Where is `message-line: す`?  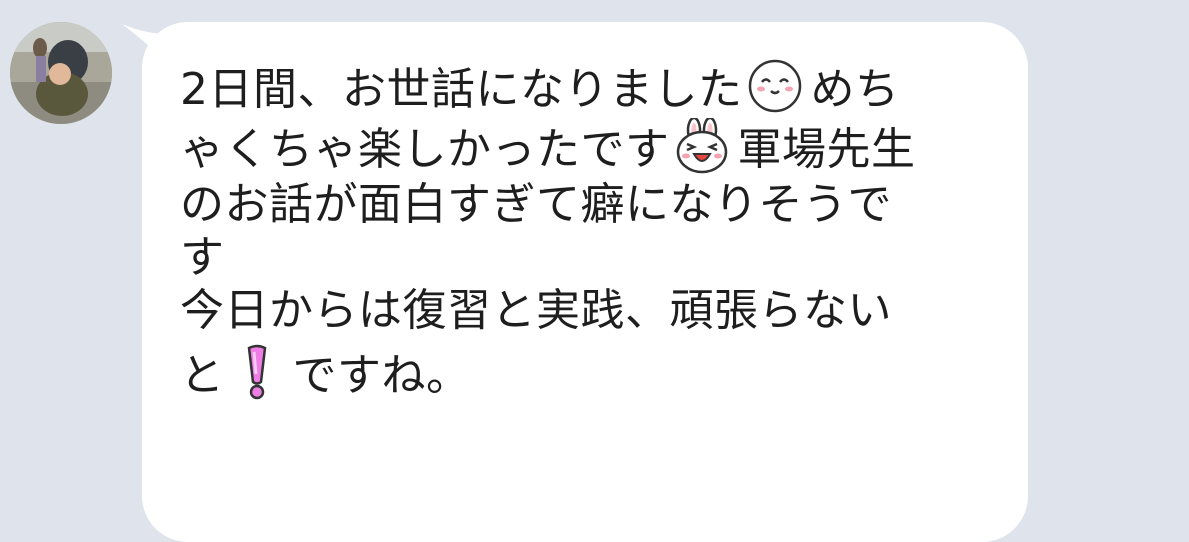 message-line: す is located at coordinates (202, 257).